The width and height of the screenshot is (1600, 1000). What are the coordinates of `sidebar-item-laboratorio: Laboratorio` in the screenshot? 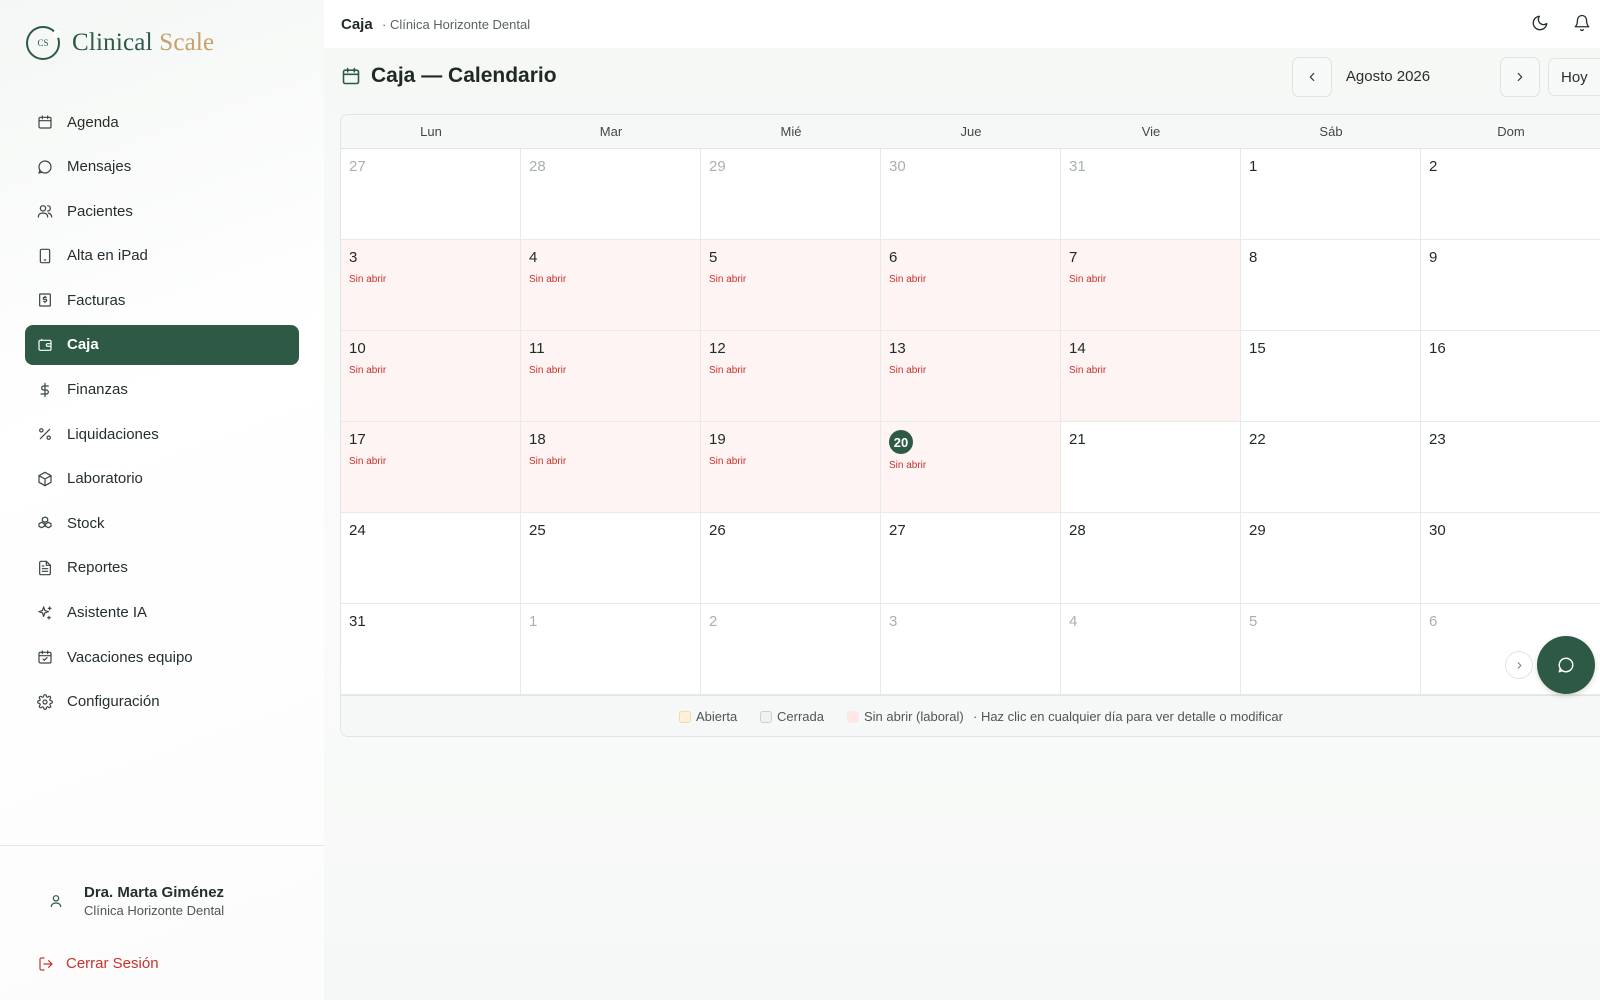 It's located at (162, 479).